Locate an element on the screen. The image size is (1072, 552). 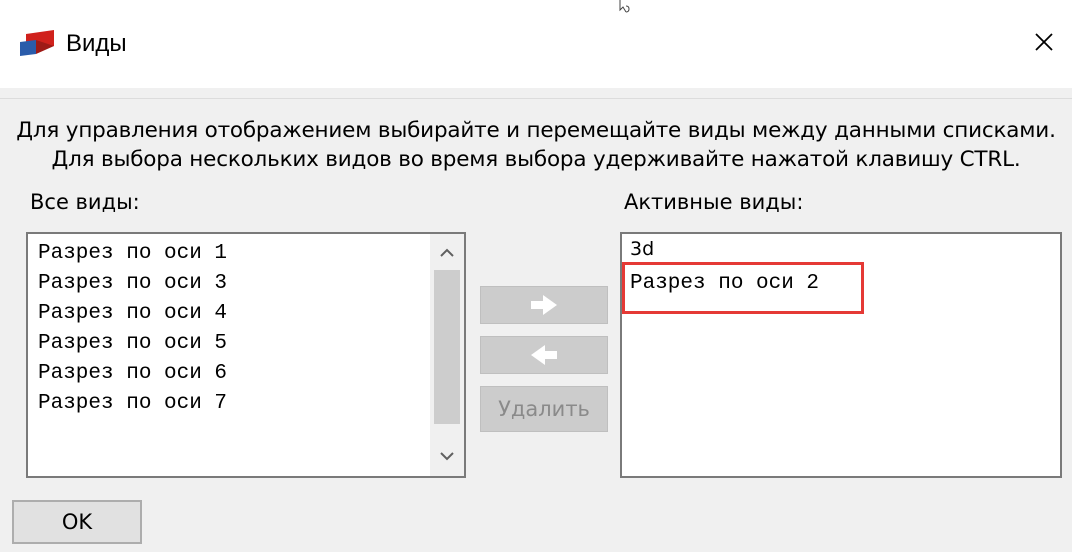
active-views-label: Активные виды: is located at coordinates (714, 202).